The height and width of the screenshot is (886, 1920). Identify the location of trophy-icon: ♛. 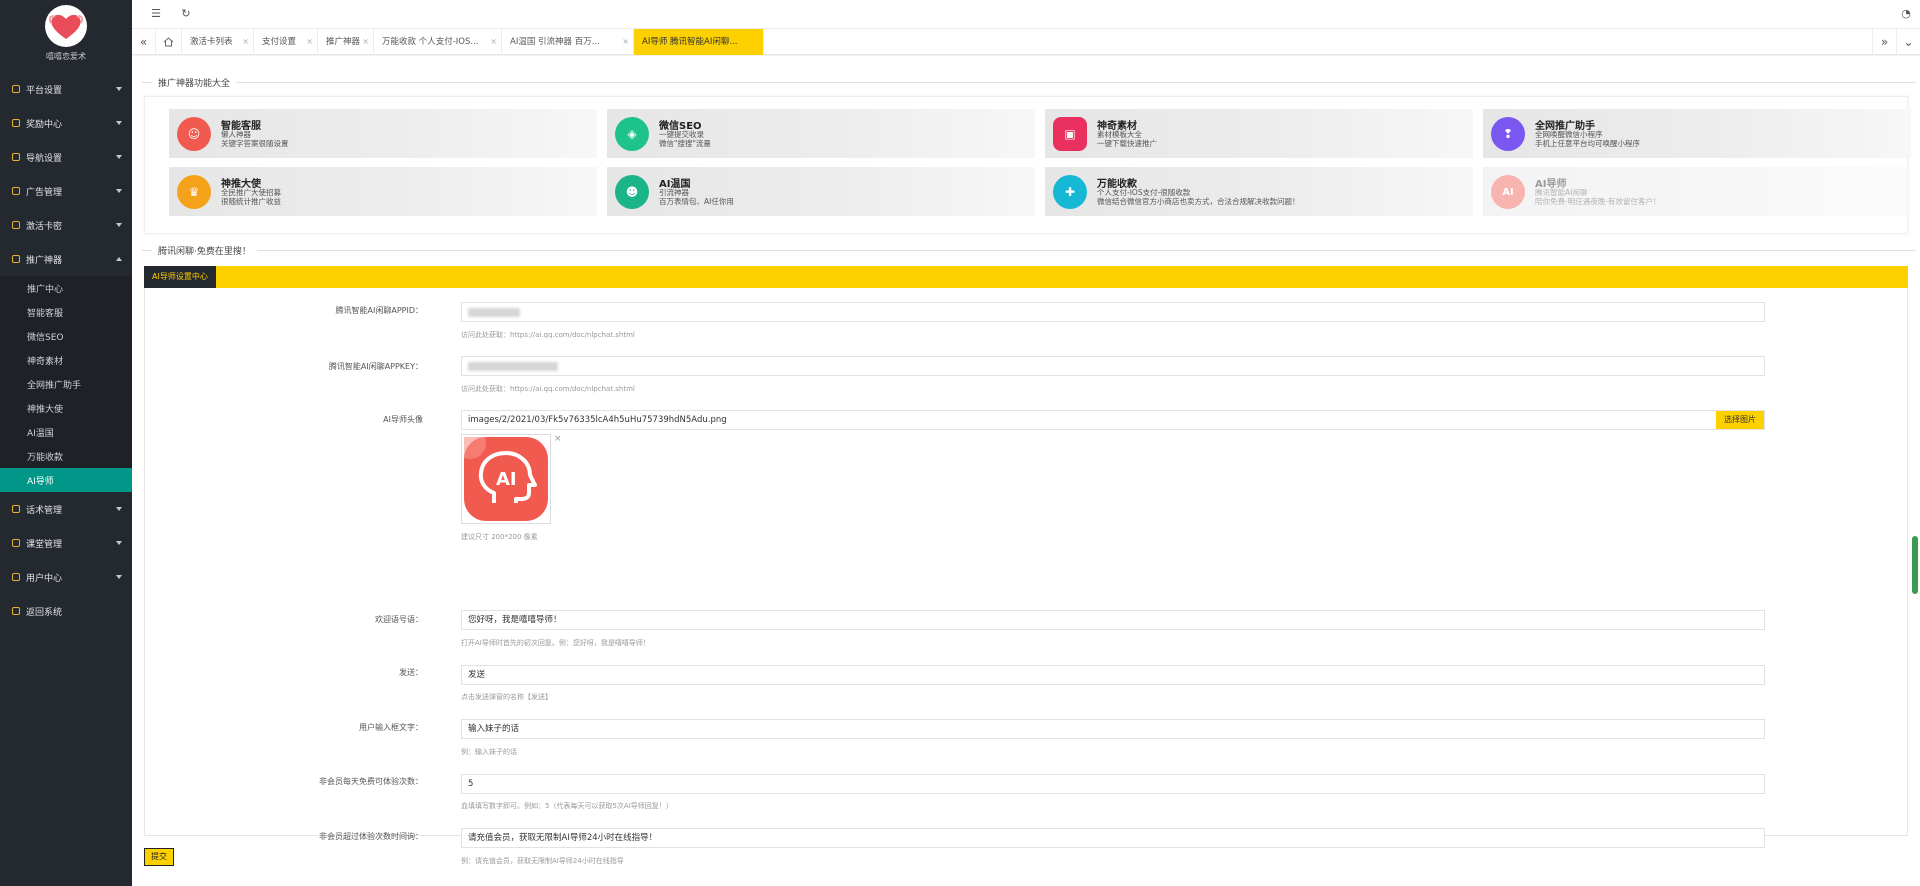
(194, 192).